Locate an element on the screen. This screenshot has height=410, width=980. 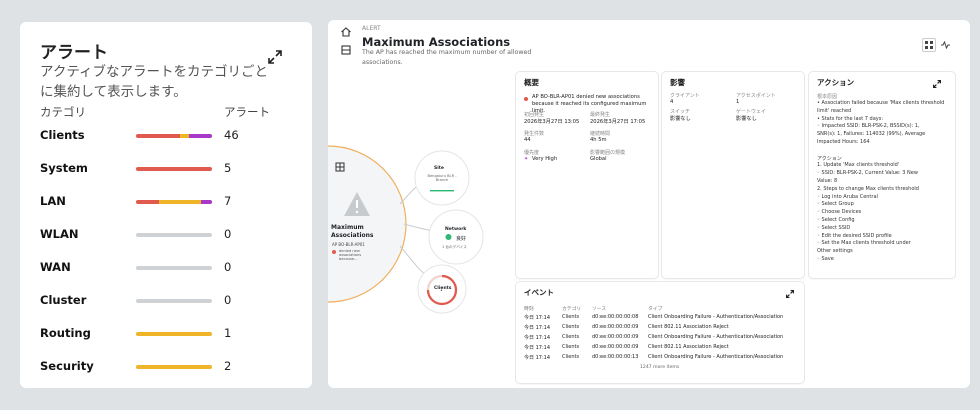
network-node-label: Network is located at coordinates (455, 229).